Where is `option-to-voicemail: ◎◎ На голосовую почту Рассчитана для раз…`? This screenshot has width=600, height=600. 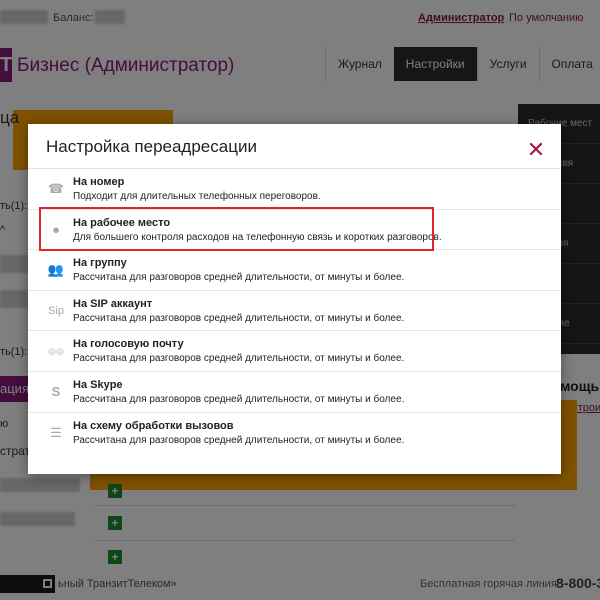 option-to-voicemail: ◎◎ На голосовую почту Рассчитана для раз… is located at coordinates (294, 351).